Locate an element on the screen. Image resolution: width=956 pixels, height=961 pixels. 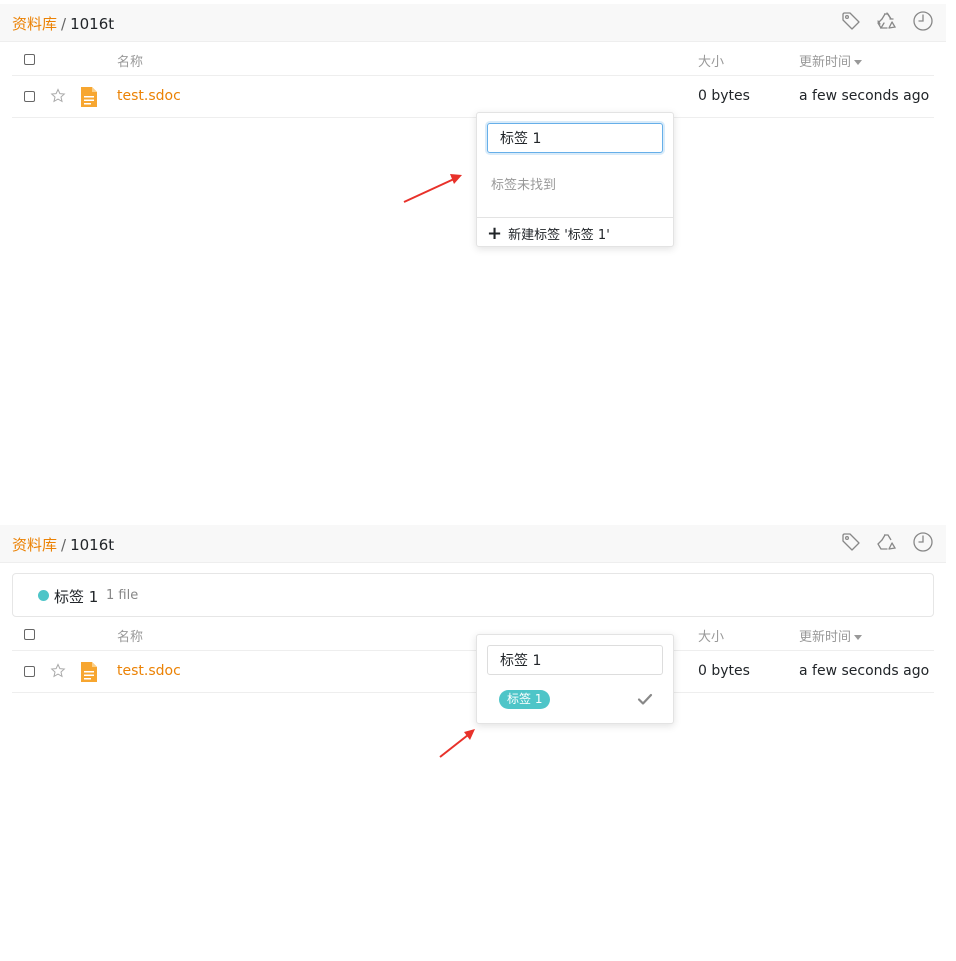
tag-option-pill: 标签 1 is located at coordinates (525, 699).